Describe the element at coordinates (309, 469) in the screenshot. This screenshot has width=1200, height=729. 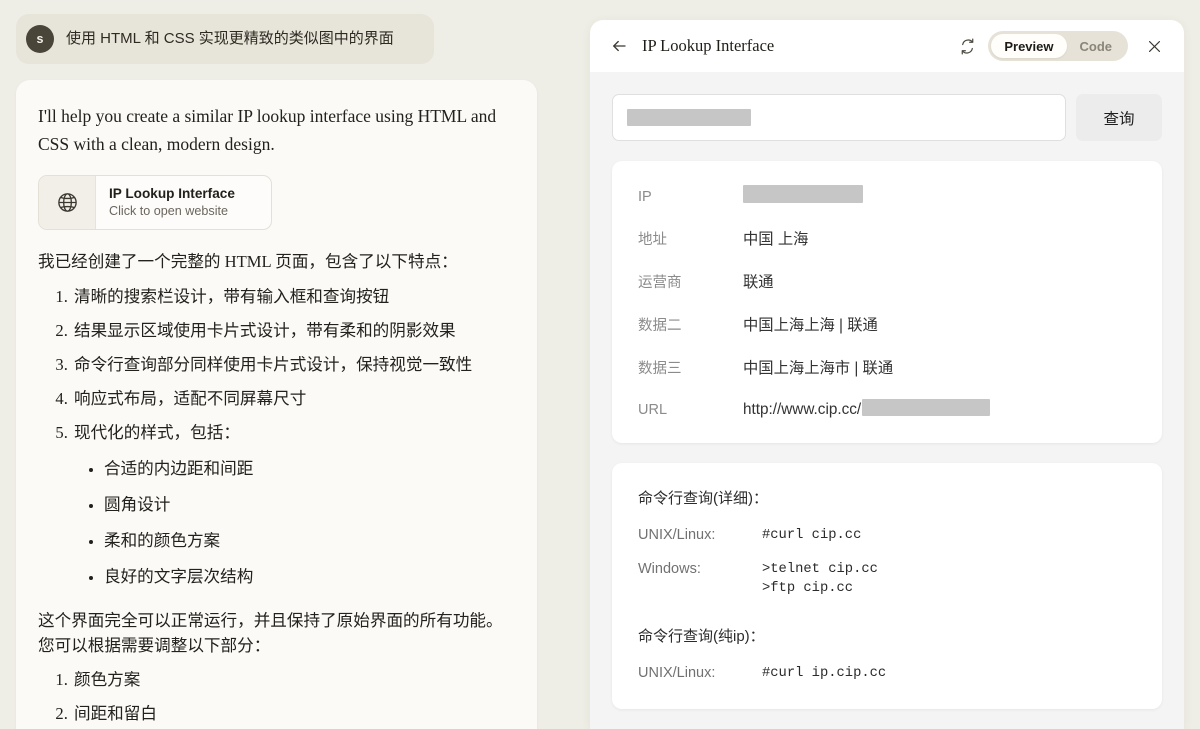
I see `list-item: 合适的内边距和间距` at that location.